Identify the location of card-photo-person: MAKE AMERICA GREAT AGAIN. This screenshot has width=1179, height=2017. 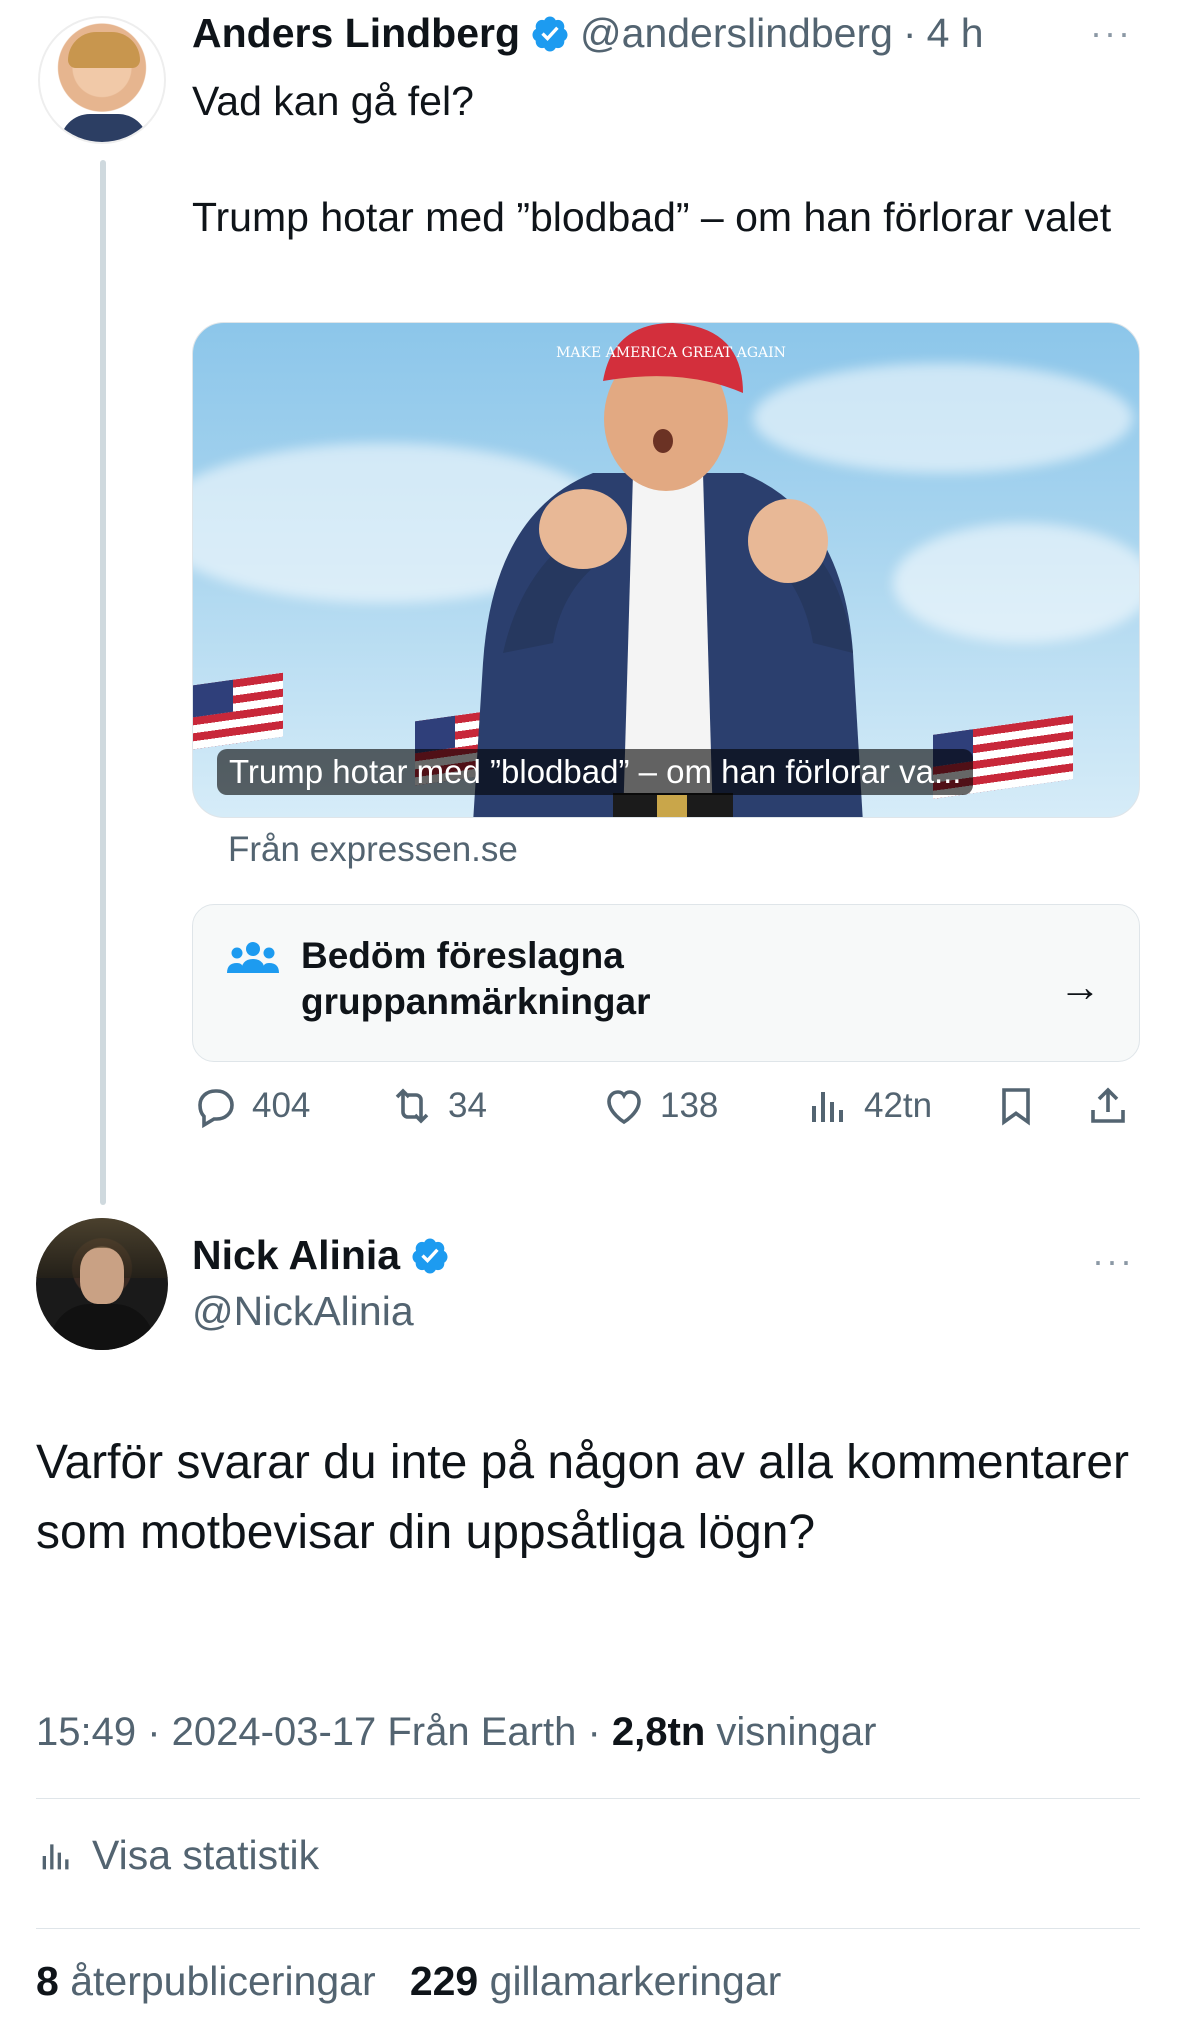
(668, 570).